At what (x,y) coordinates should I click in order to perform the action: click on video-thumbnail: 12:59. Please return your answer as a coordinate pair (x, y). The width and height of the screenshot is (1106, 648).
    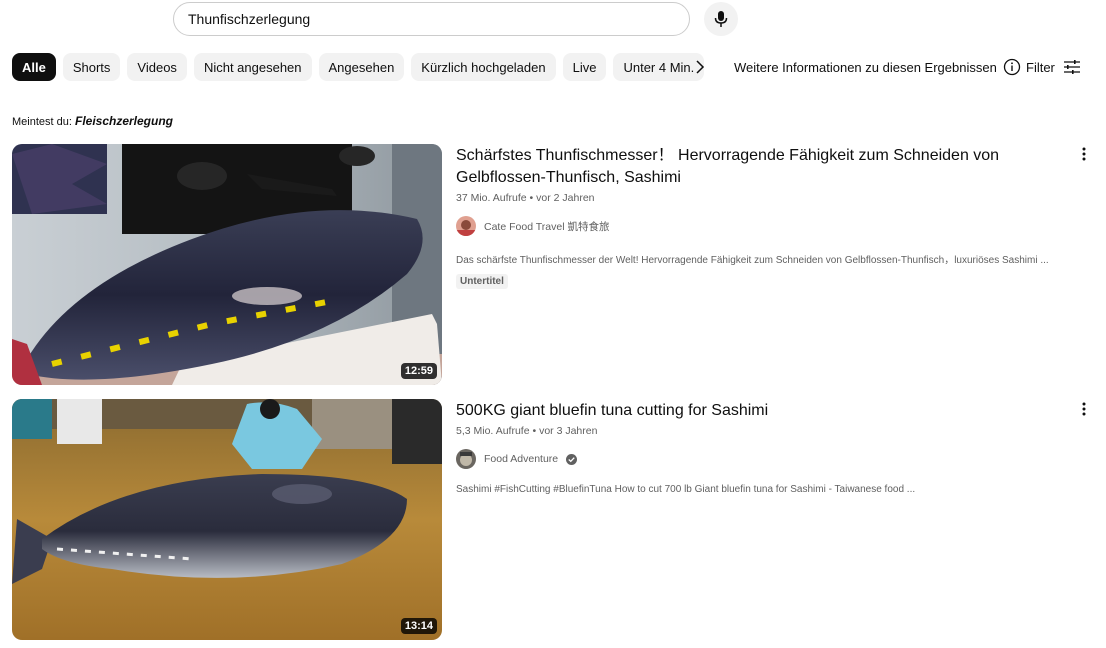
    Looking at the image, I should click on (227, 264).